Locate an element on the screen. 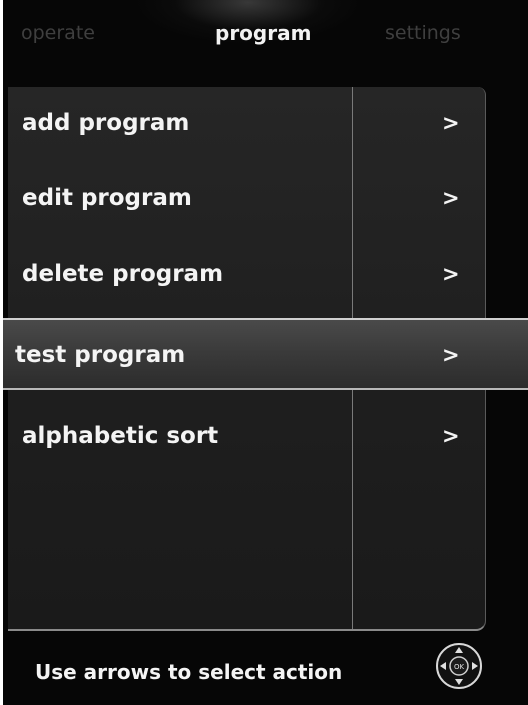  menu-item-label: edit program is located at coordinates (107, 198).